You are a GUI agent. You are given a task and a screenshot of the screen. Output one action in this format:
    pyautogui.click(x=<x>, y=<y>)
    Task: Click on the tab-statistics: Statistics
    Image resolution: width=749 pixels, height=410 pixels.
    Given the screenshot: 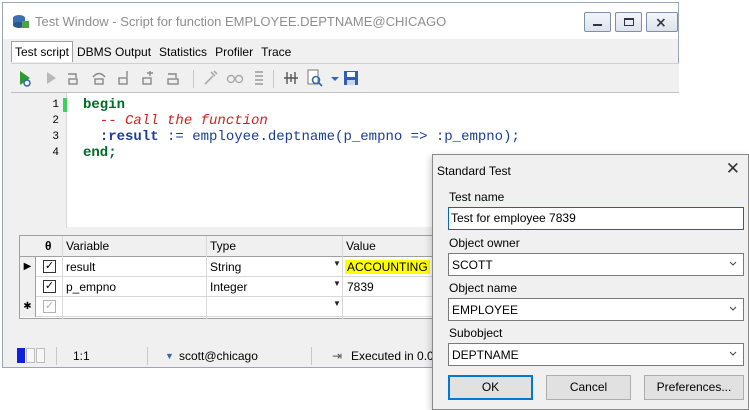 What is the action you would take?
    pyautogui.click(x=183, y=52)
    